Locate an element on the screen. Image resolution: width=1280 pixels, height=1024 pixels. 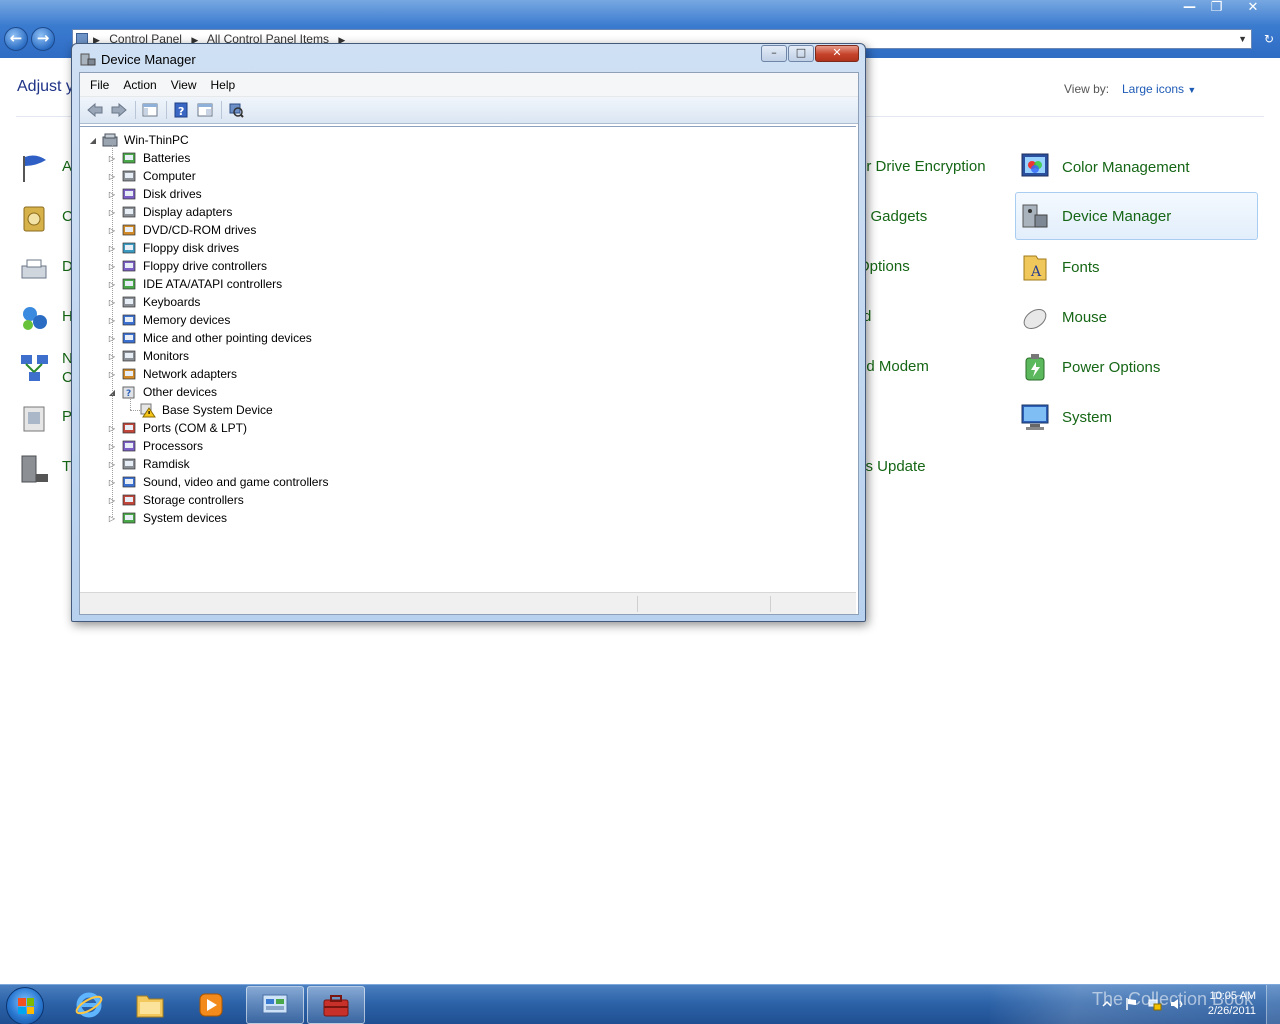
network-sharing-icon is located at coordinates (34, 368).